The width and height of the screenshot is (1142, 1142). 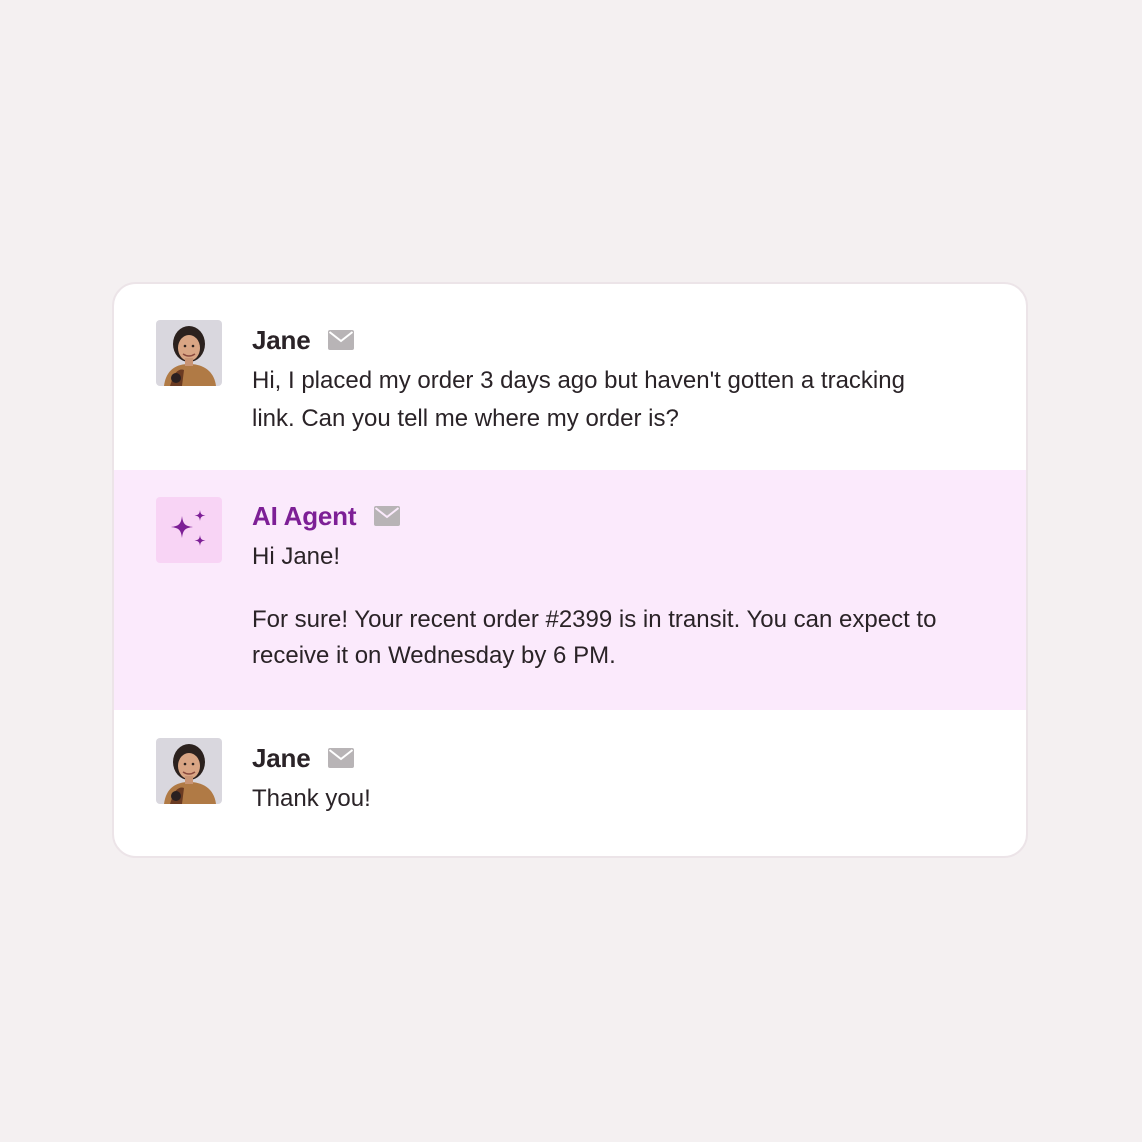 What do you see at coordinates (296, 556) in the screenshot?
I see `message-paragraph: Hi Jane!` at bounding box center [296, 556].